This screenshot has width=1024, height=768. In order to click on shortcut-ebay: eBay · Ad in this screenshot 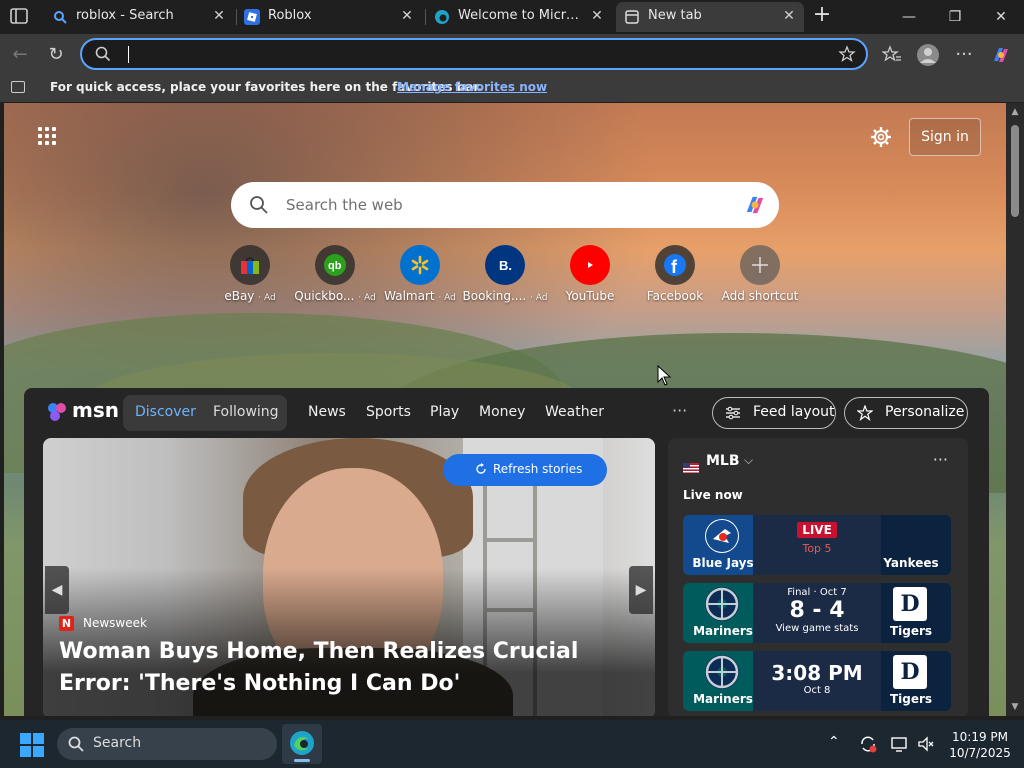, I will do `click(250, 280)`.